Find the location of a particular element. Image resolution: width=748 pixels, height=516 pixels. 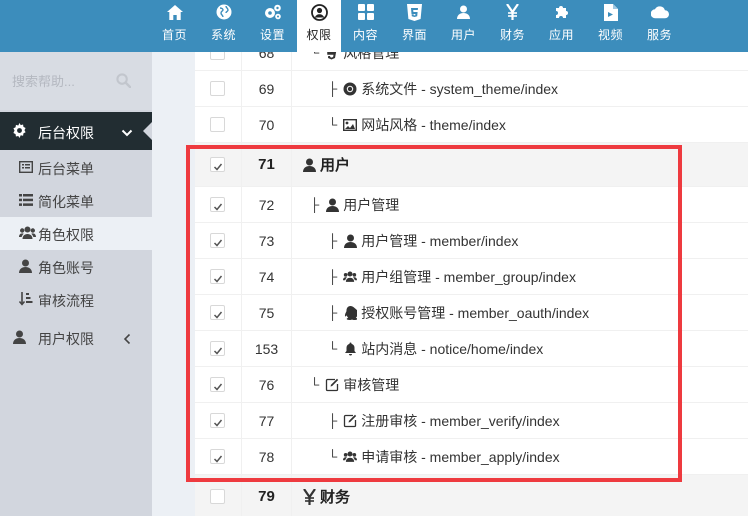

puzzle-icon is located at coordinates (562, 12).